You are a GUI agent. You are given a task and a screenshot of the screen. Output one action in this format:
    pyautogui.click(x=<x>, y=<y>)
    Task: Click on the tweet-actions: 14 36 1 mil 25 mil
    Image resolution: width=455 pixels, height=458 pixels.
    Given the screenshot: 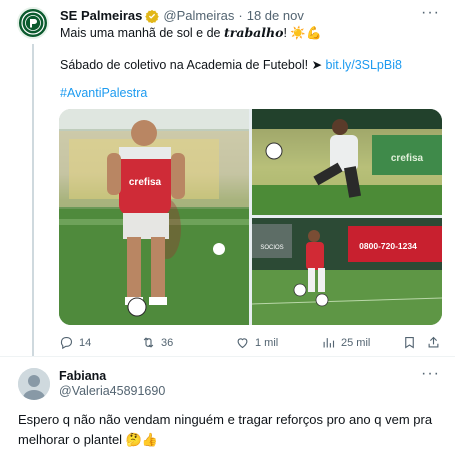 What is the action you would take?
    pyautogui.click(x=251, y=343)
    